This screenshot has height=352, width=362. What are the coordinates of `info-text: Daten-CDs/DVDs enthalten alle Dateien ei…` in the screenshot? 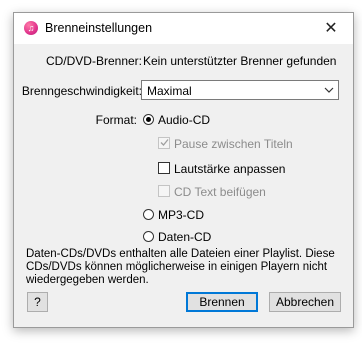 It's located at (180, 267).